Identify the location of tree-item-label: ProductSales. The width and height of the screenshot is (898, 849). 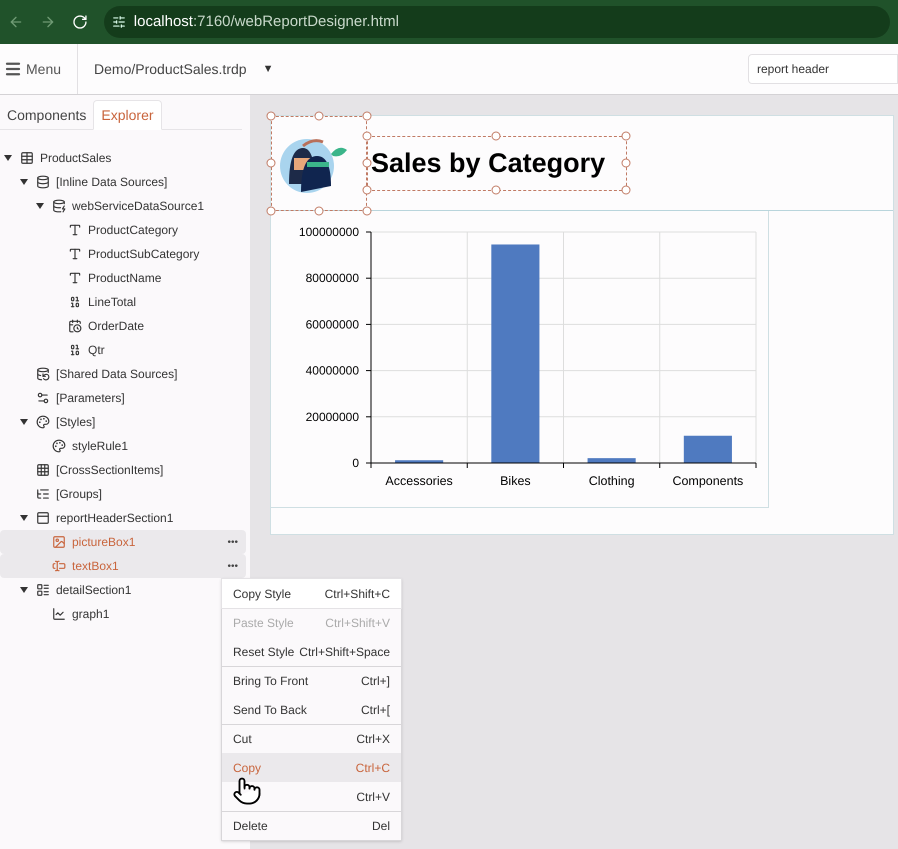
(76, 158).